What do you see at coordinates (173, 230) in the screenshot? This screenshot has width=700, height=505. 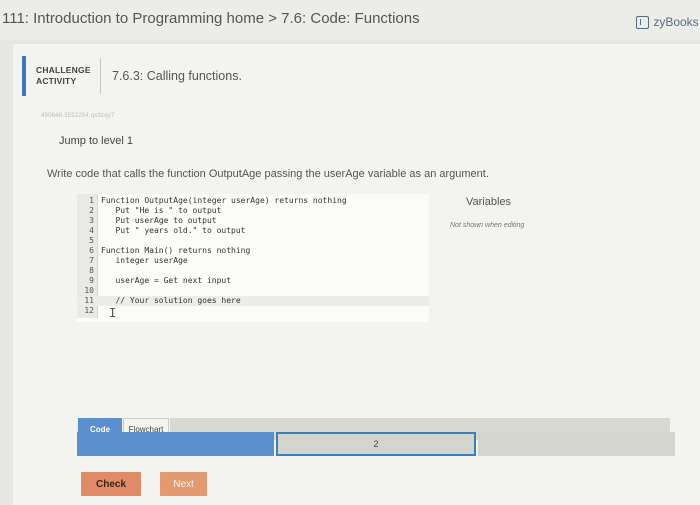 I see `code-text: Put " years old." to output` at bounding box center [173, 230].